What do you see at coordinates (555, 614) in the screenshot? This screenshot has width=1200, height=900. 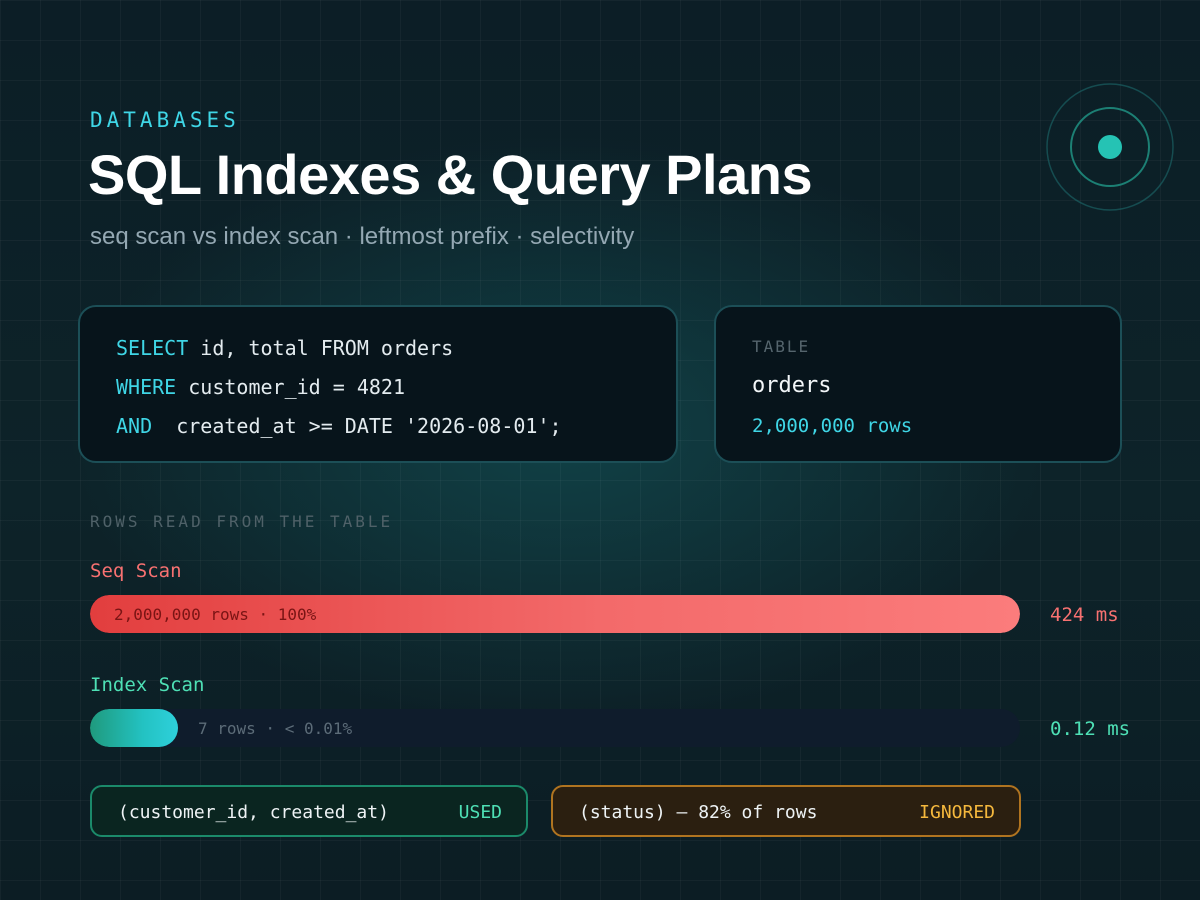 I see `seq-scan-bar: 2,000,000 rows · 100%` at bounding box center [555, 614].